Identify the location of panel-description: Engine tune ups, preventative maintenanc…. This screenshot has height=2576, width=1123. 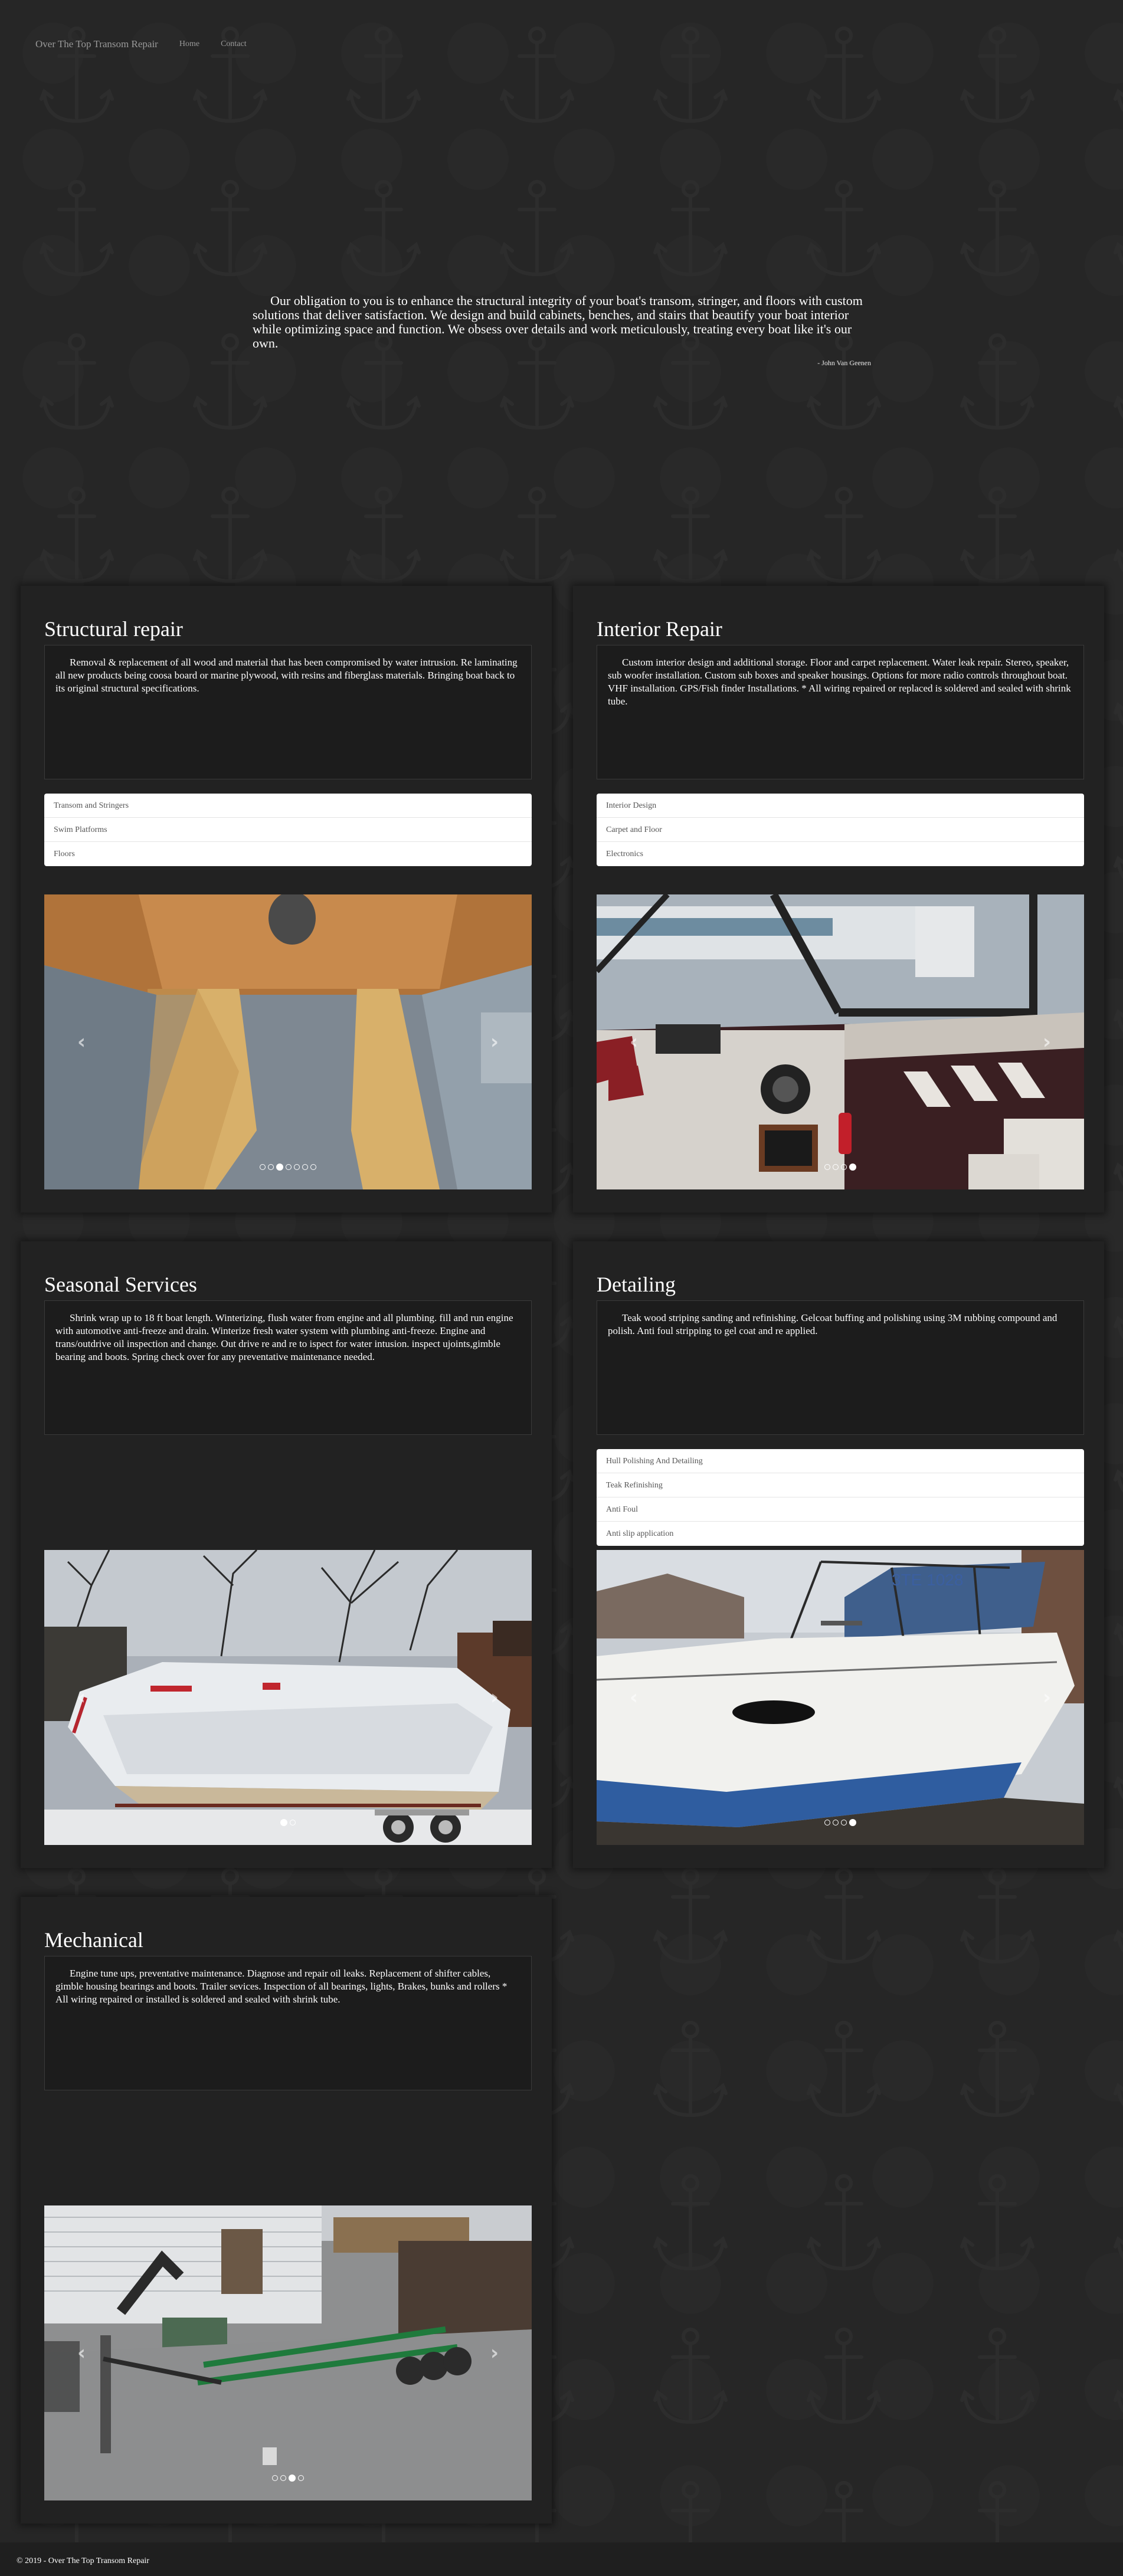
(288, 2023).